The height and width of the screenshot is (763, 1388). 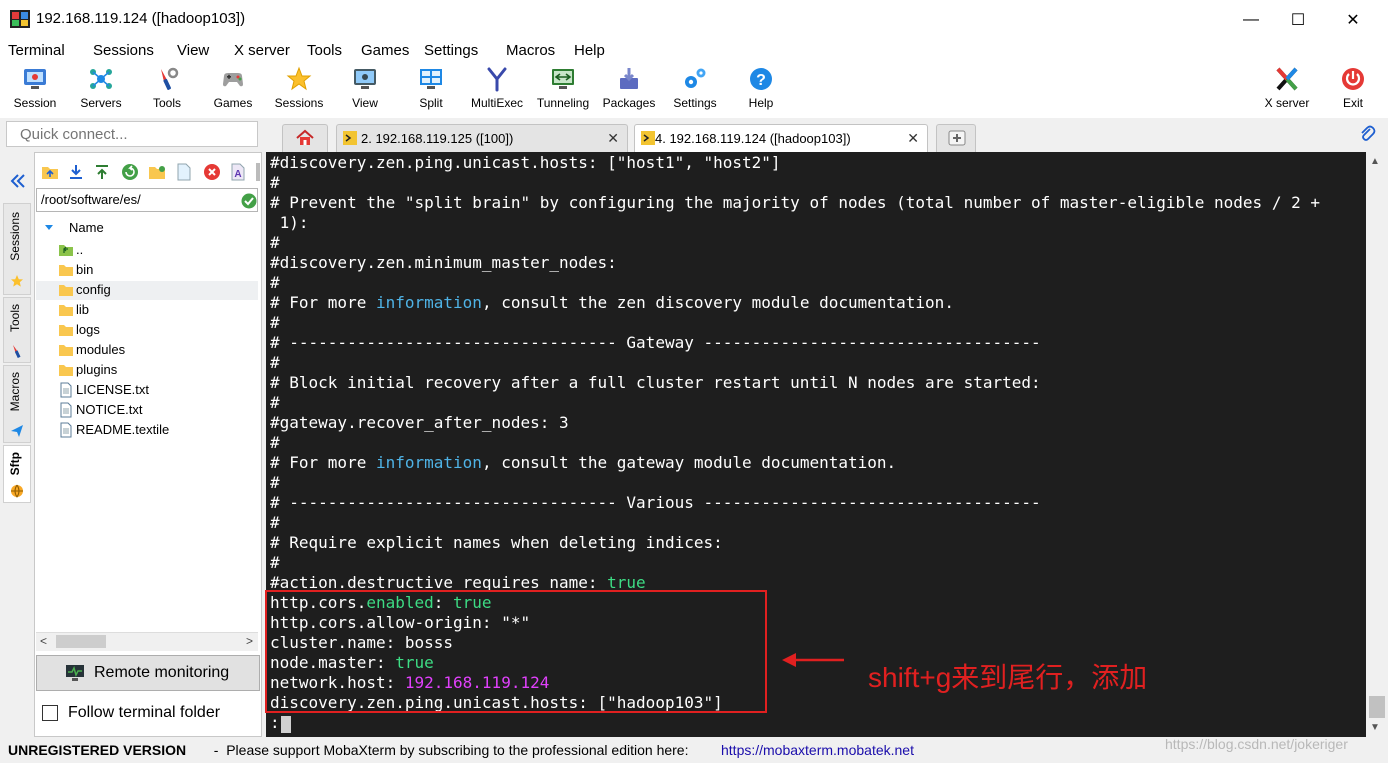 What do you see at coordinates (695, 90) in the screenshot?
I see `toolbar-settings-button: Settings` at bounding box center [695, 90].